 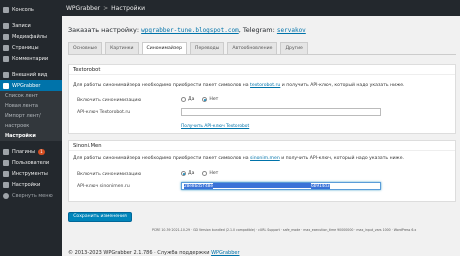 I want to click on top-bar: WPGrabber > Настройки, so click(x=261, y=8).